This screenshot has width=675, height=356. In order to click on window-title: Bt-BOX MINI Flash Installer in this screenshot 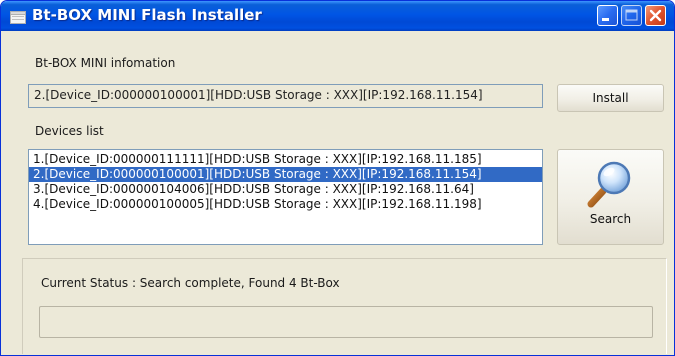, I will do `click(147, 15)`.